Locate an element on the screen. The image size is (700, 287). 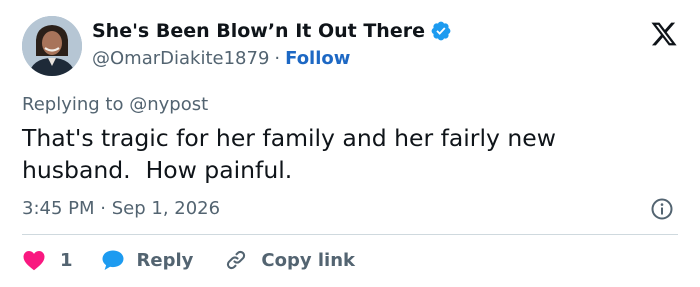
tweet-actions: 1 Reply Copy link is located at coordinates (188, 260).